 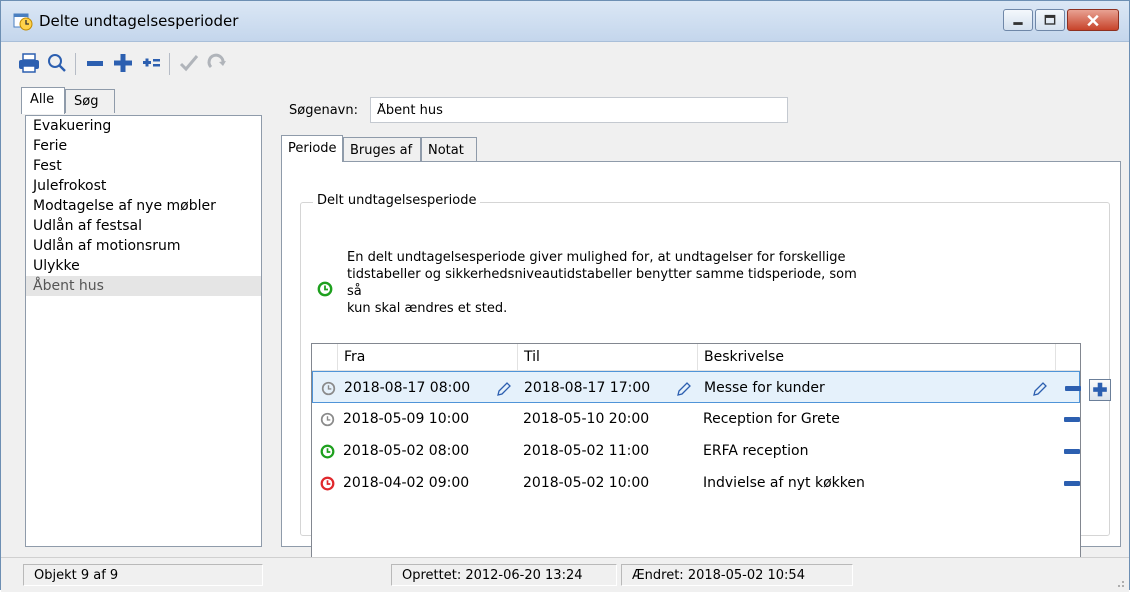 I want to click on list-item: Udlån af festsal, so click(x=143, y=226).